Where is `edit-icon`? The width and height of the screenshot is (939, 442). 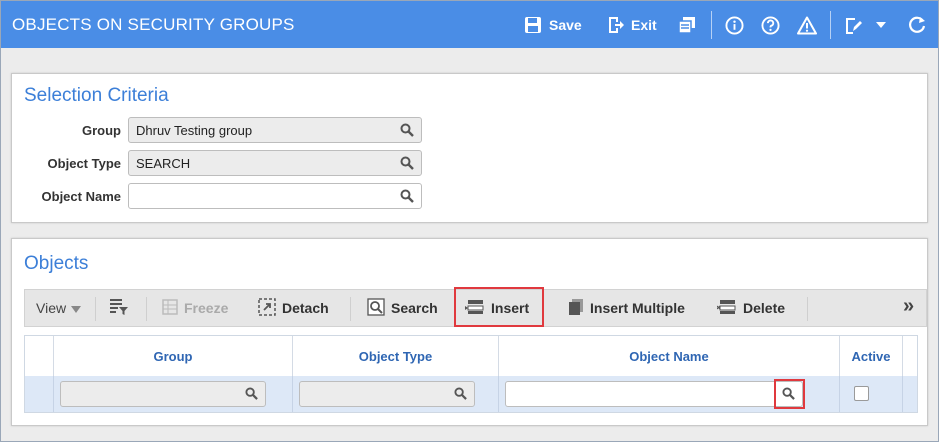 edit-icon is located at coordinates (853, 25).